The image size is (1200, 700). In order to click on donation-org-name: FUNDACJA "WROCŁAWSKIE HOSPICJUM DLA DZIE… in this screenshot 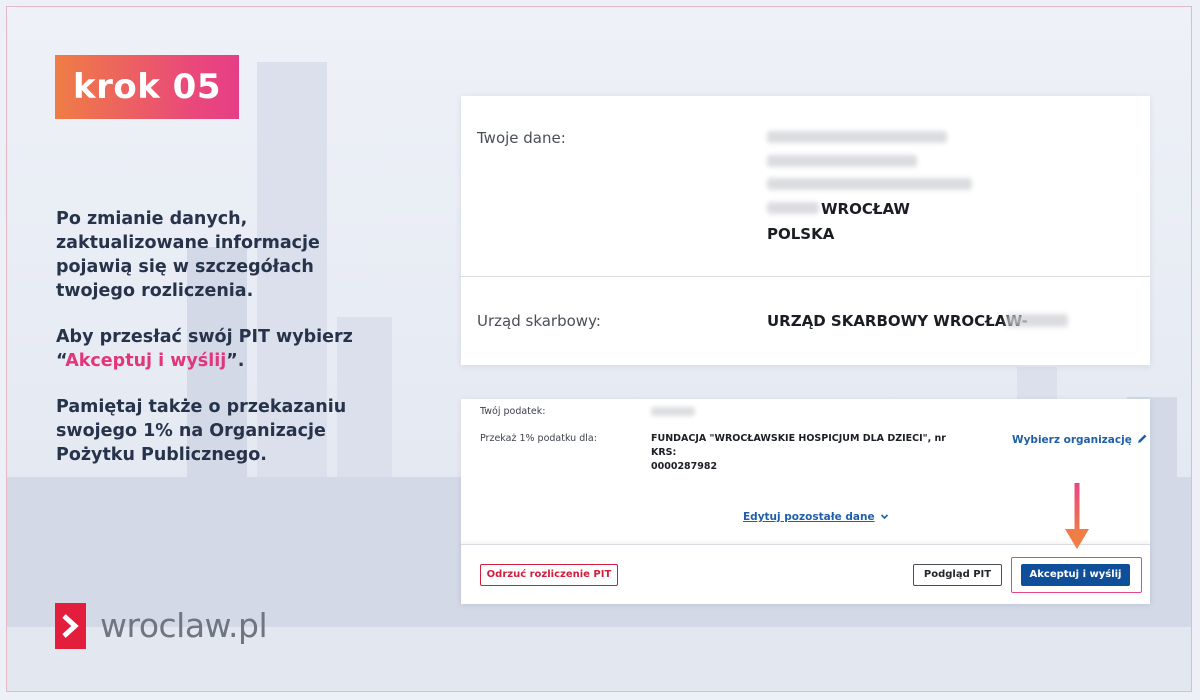, I will do `click(798, 445)`.